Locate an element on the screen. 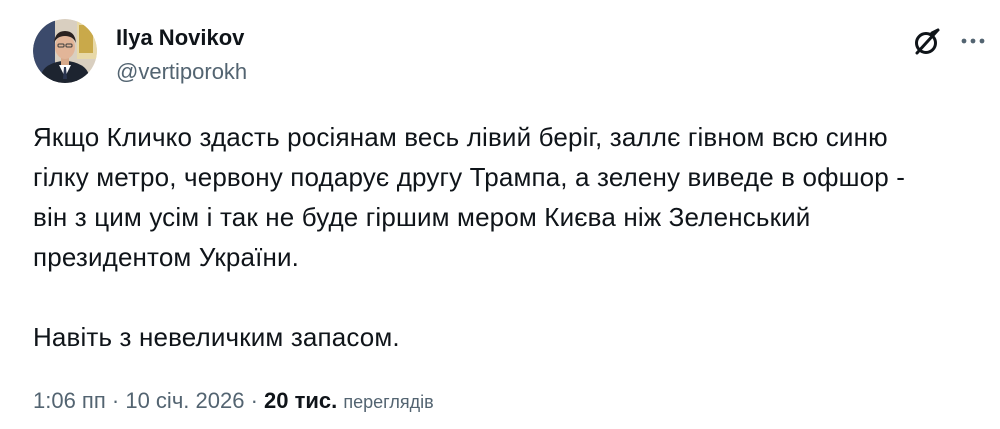 The width and height of the screenshot is (1000, 429). tweet-timestamp-link: 1:06 пп · 10 січ. 2026 is located at coordinates (138, 400).